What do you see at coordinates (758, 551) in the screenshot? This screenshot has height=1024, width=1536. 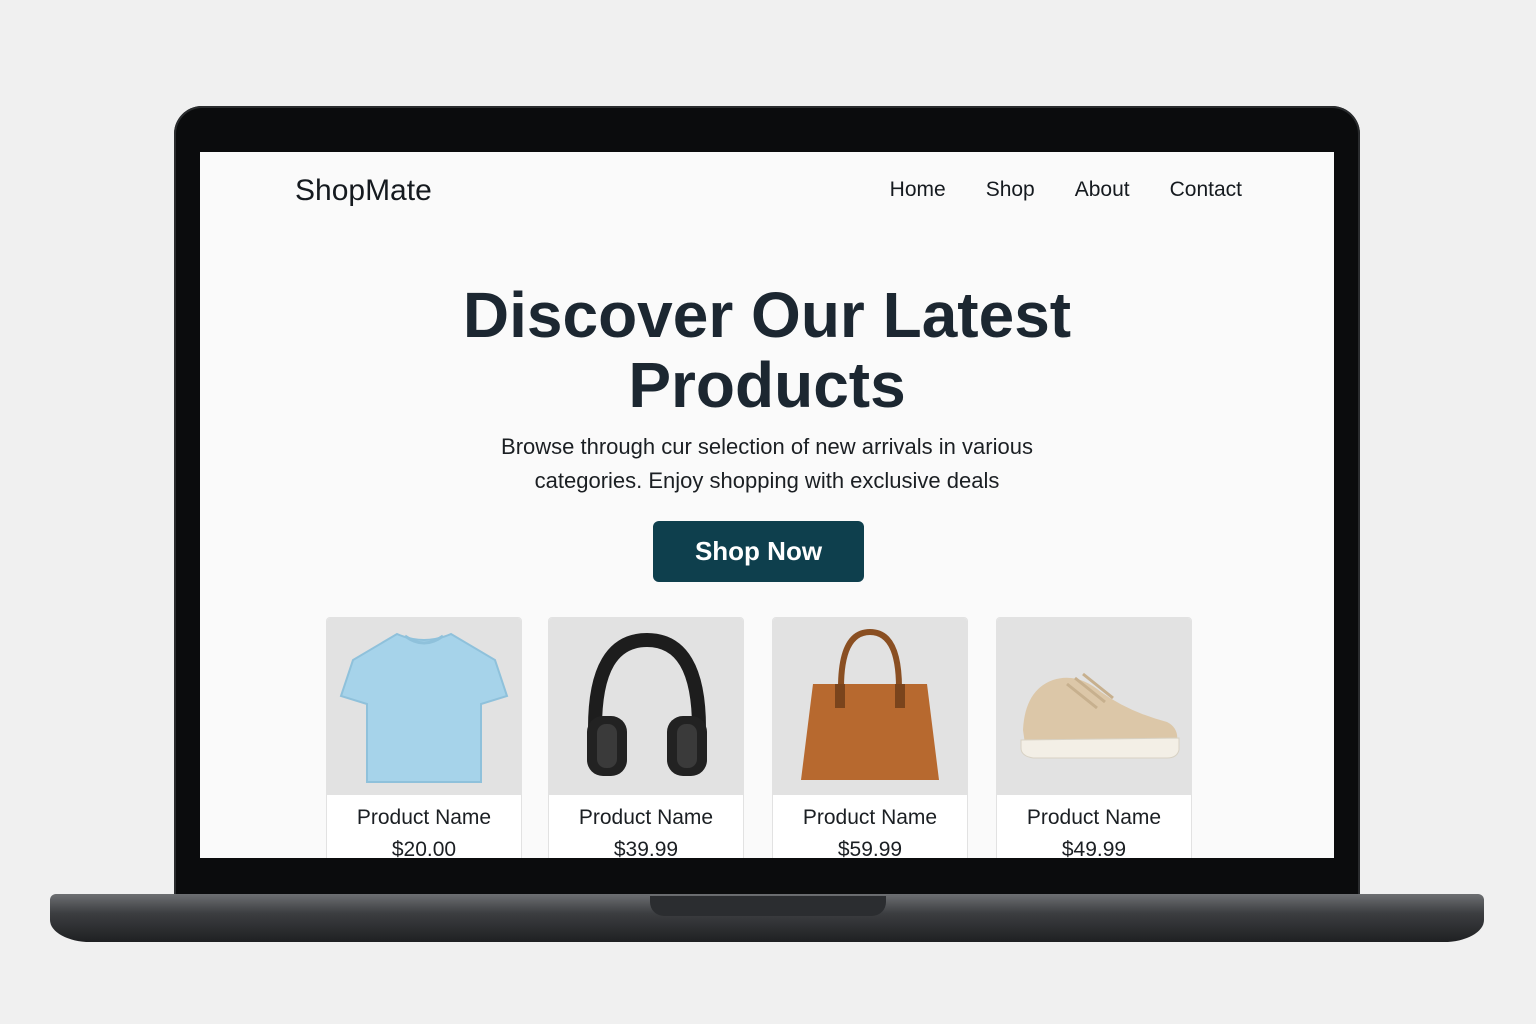 I see `shop-now-button: Shop Now` at bounding box center [758, 551].